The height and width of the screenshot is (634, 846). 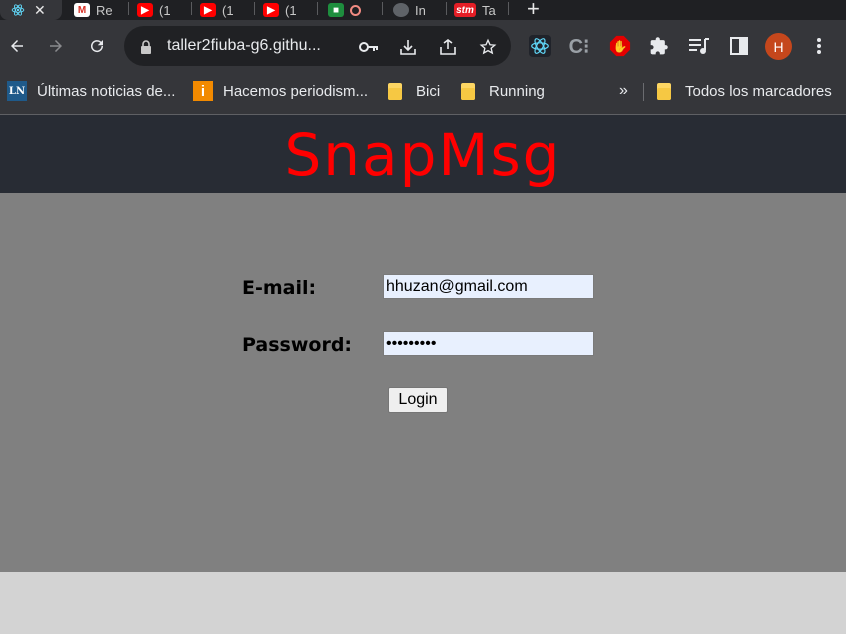 I want to click on reload-icon, so click(x=97, y=46).